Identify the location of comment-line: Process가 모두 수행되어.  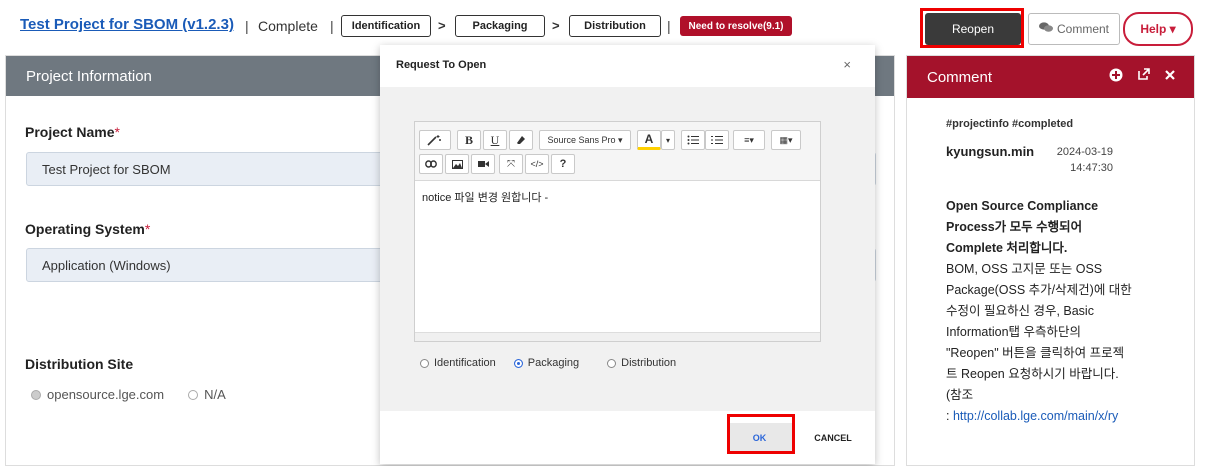
(1014, 227).